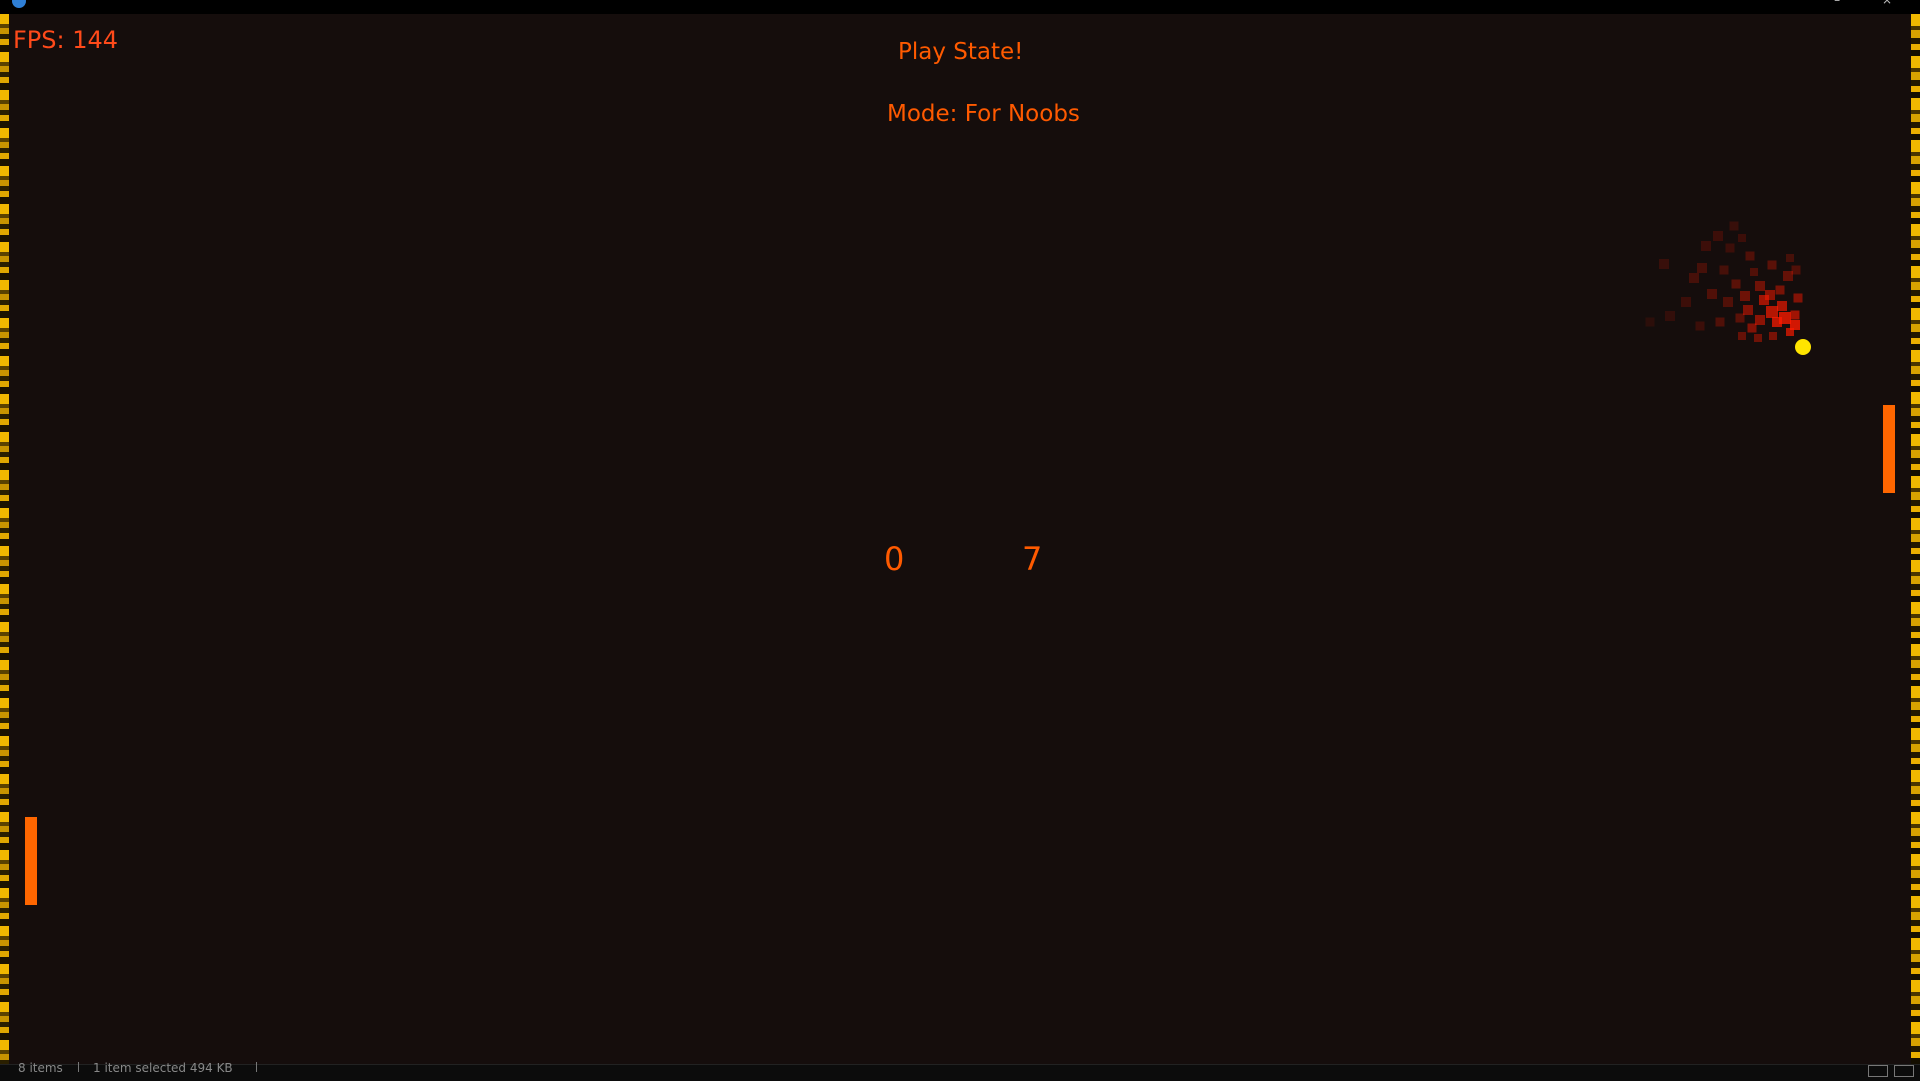 The height and width of the screenshot is (1081, 1920). I want to click on close-button: ×, so click(1887, 3).